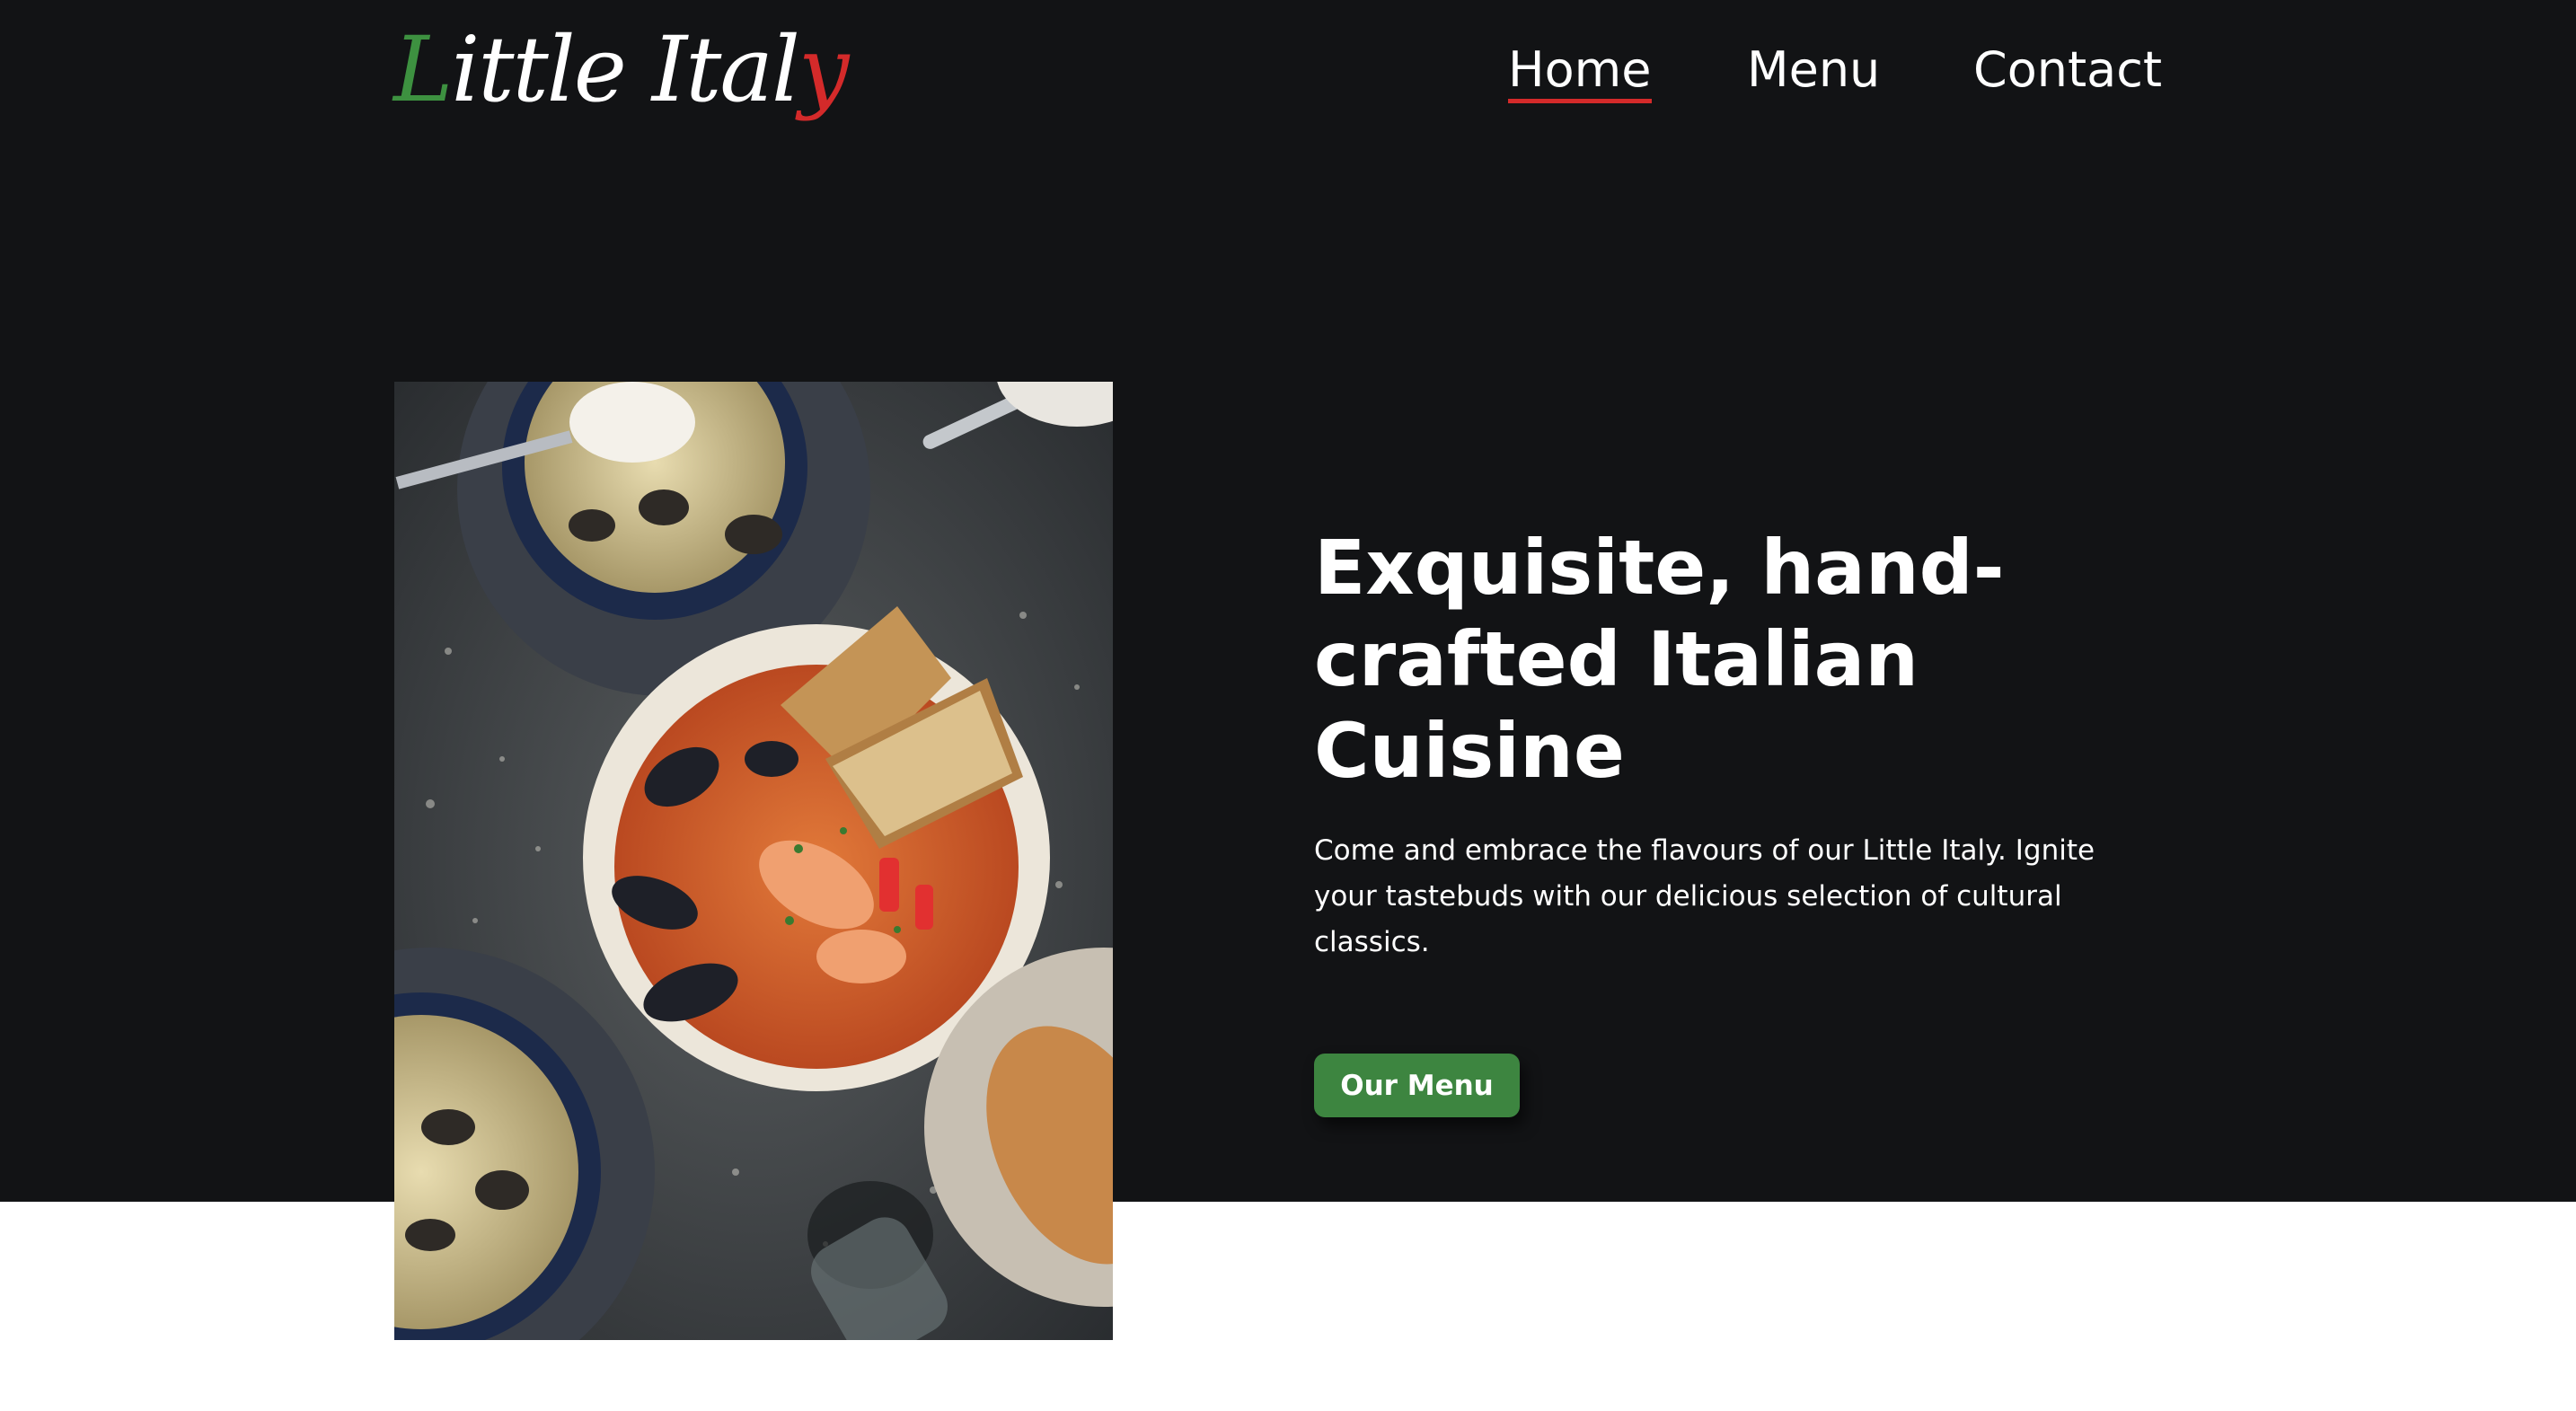  What do you see at coordinates (1579, 70) in the screenshot?
I see `nav-home-link: Home` at bounding box center [1579, 70].